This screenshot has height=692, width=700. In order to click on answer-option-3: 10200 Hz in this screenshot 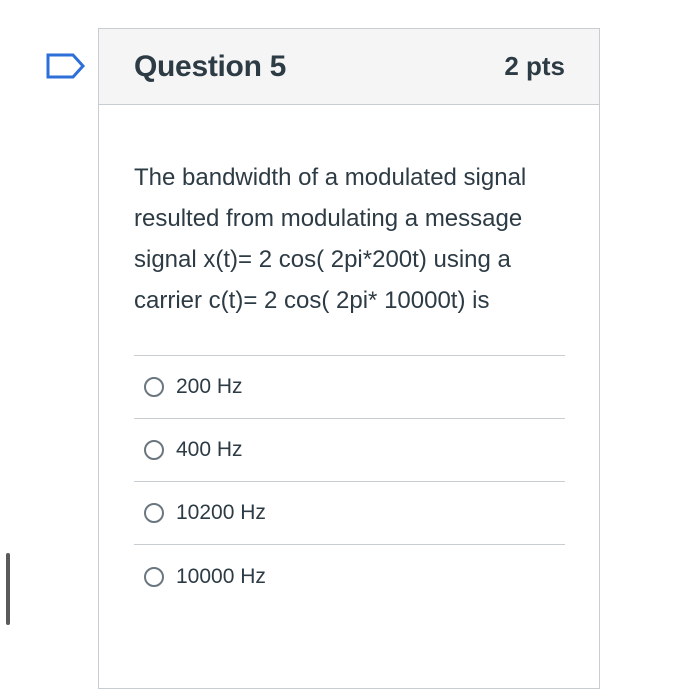, I will do `click(349, 513)`.